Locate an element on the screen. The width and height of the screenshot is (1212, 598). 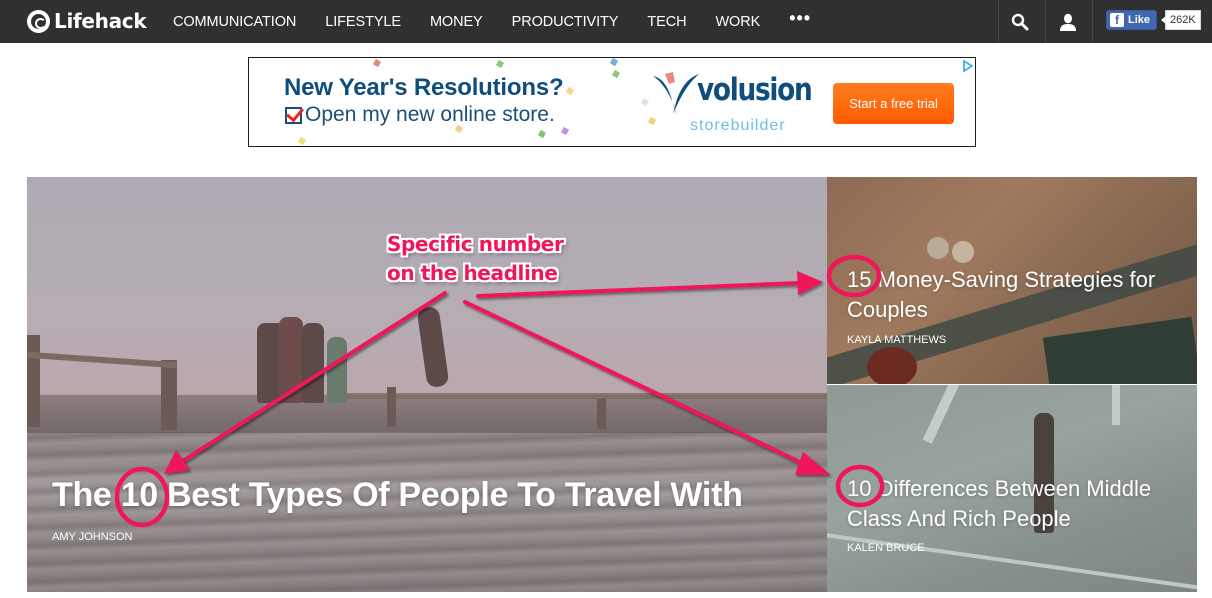
main-article-author: AMY JOHNSON is located at coordinates (92, 537).